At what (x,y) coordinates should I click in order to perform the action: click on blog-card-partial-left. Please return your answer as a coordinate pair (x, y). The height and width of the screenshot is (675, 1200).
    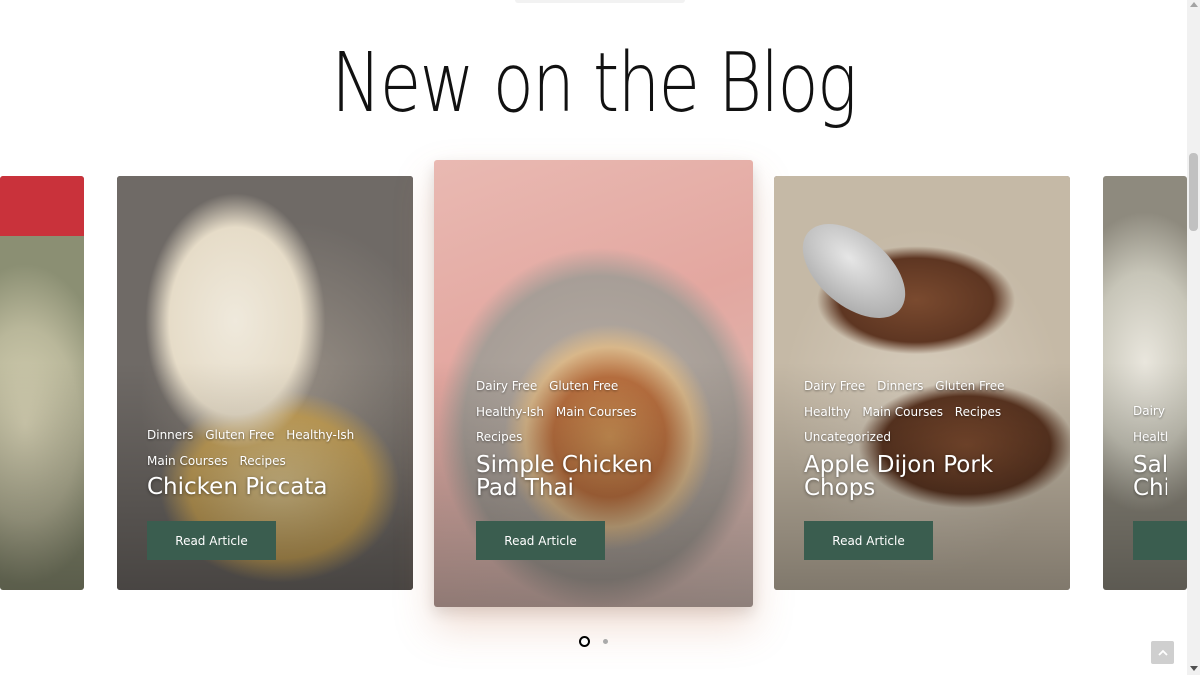
    Looking at the image, I should click on (42, 383).